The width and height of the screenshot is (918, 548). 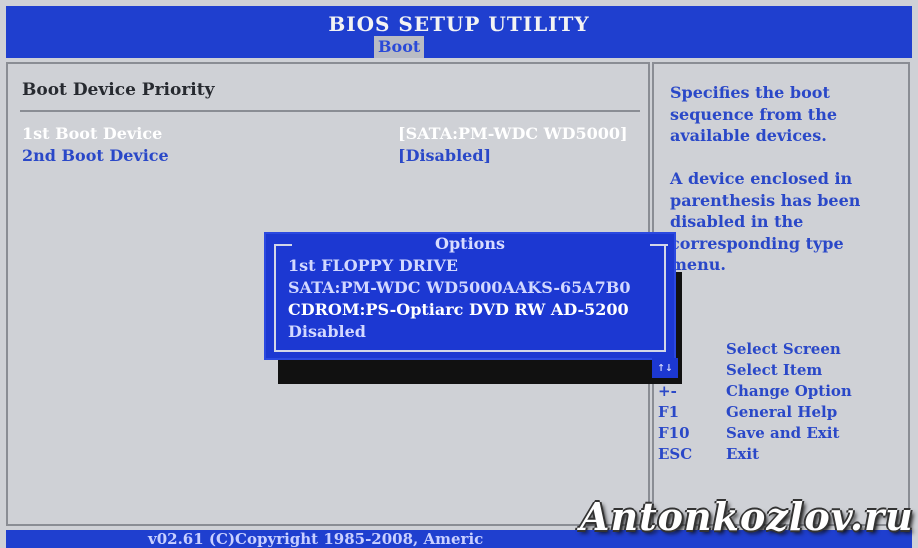 I want to click on key-row: ESC Exit, so click(x=783, y=455).